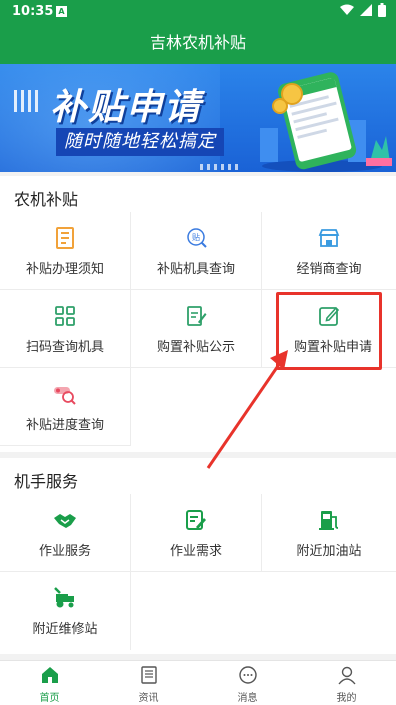 The image size is (396, 705). Describe the element at coordinates (198, 12) in the screenshot. I see `status-bar: 10:35 A` at that location.